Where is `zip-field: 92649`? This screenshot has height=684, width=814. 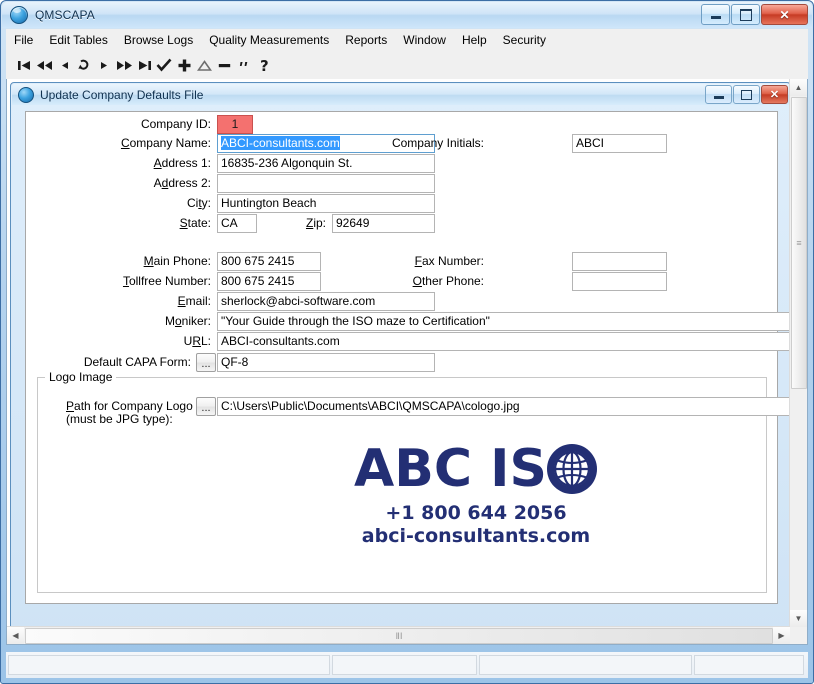
zip-field: 92649 is located at coordinates (383, 223).